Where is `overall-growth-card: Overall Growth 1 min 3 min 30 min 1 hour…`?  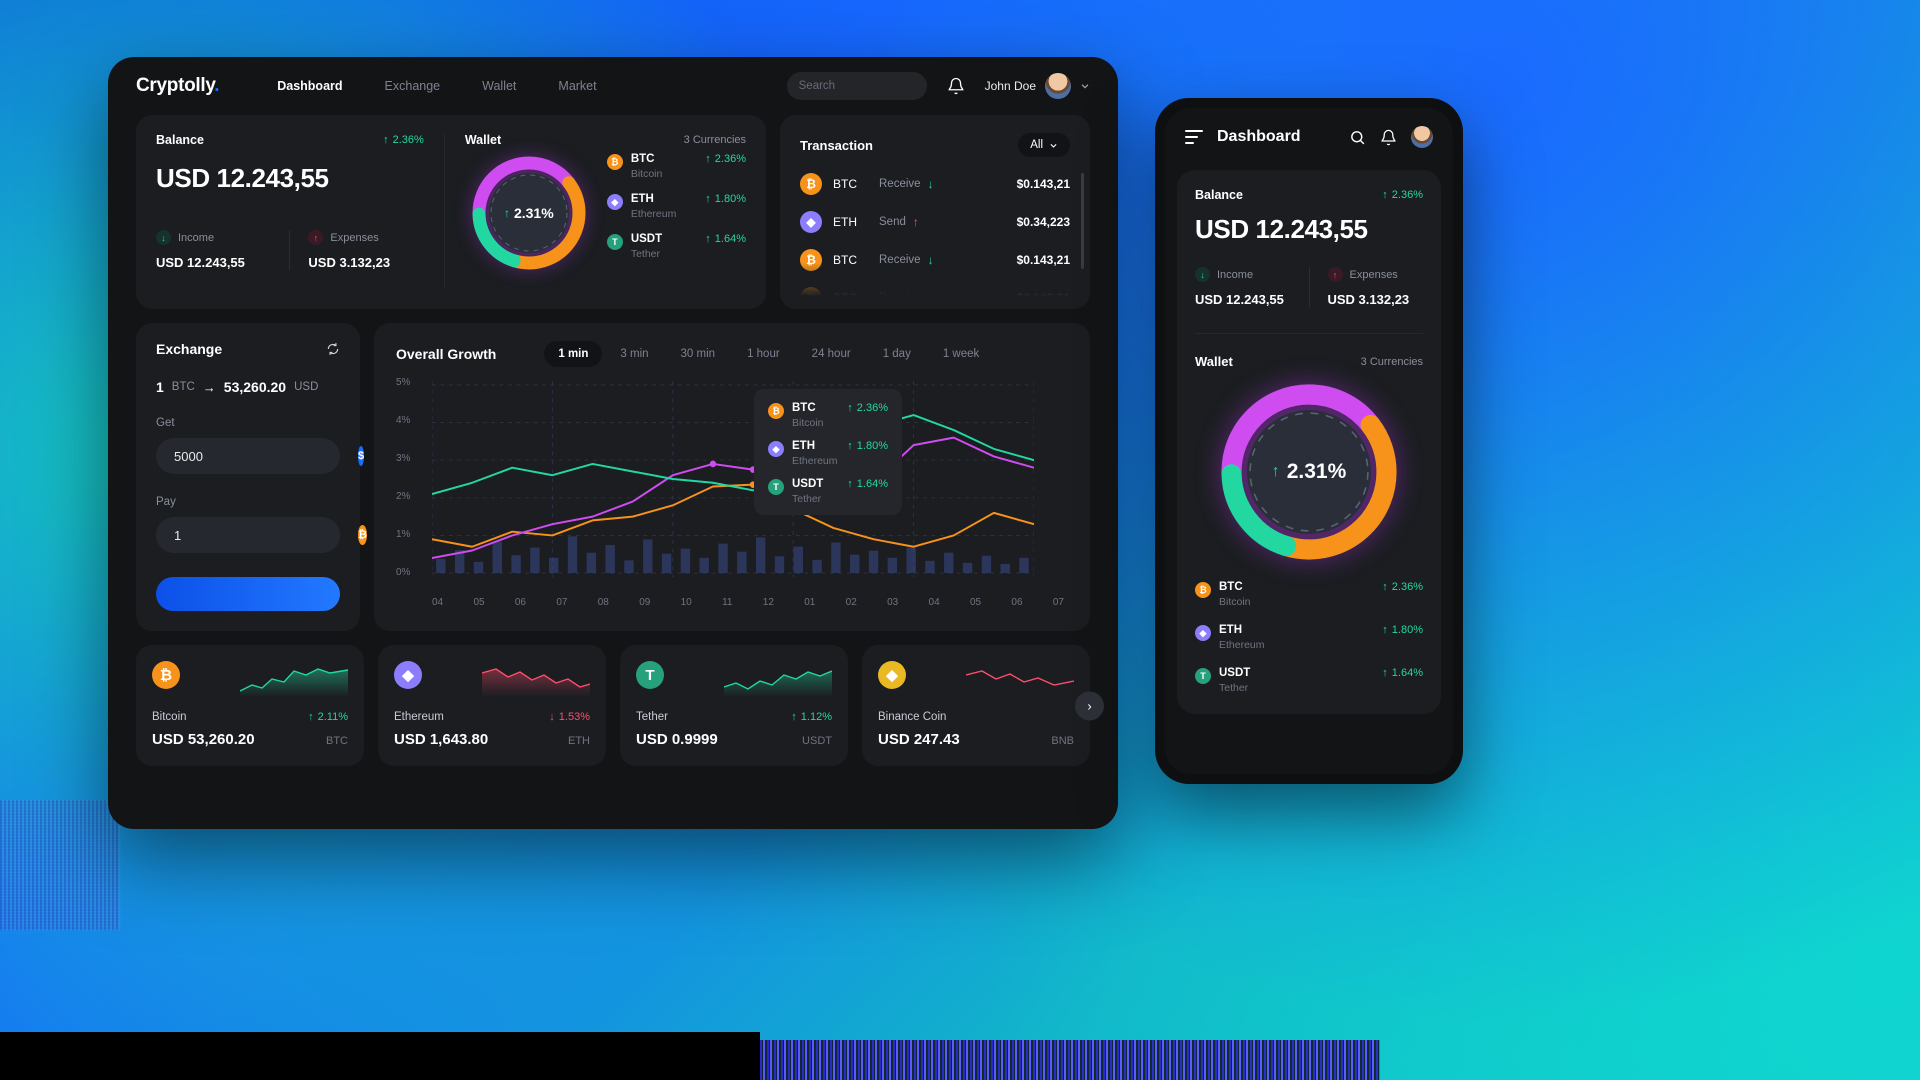 overall-growth-card: Overall Growth 1 min 3 min 30 min 1 hour… is located at coordinates (732, 477).